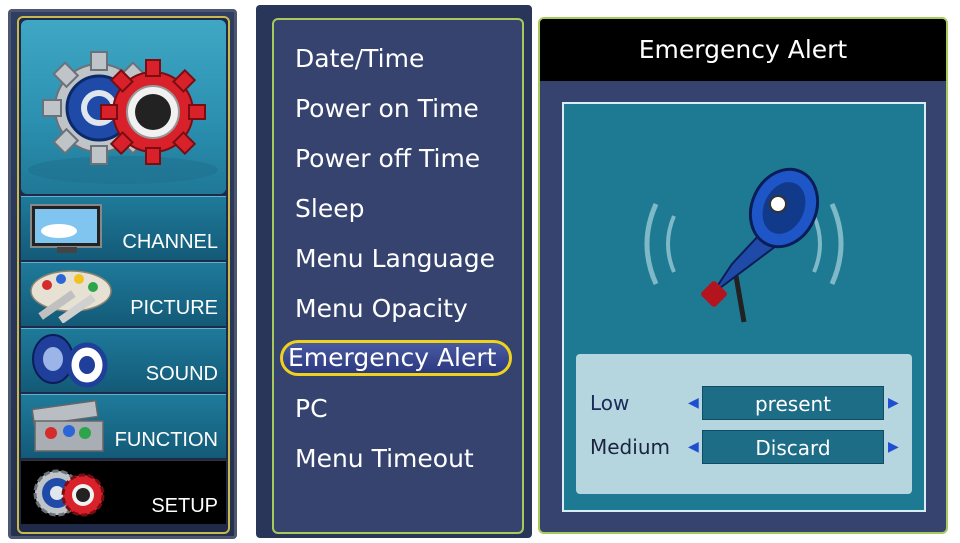 Image resolution: width=960 pixels, height=543 pixels. What do you see at coordinates (630, 447) in the screenshot?
I see `option-name-medium: Medium` at bounding box center [630, 447].